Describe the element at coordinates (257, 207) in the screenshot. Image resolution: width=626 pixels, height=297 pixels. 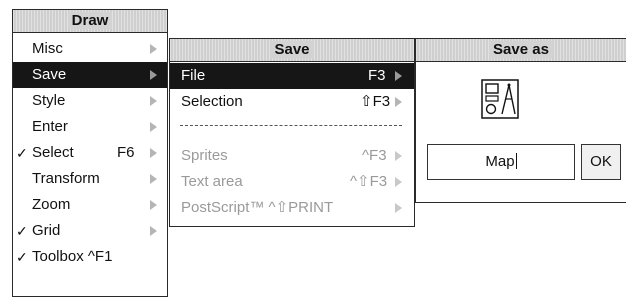
I see `menu-item-label: PostScript™ ^⇧PRINT` at that location.